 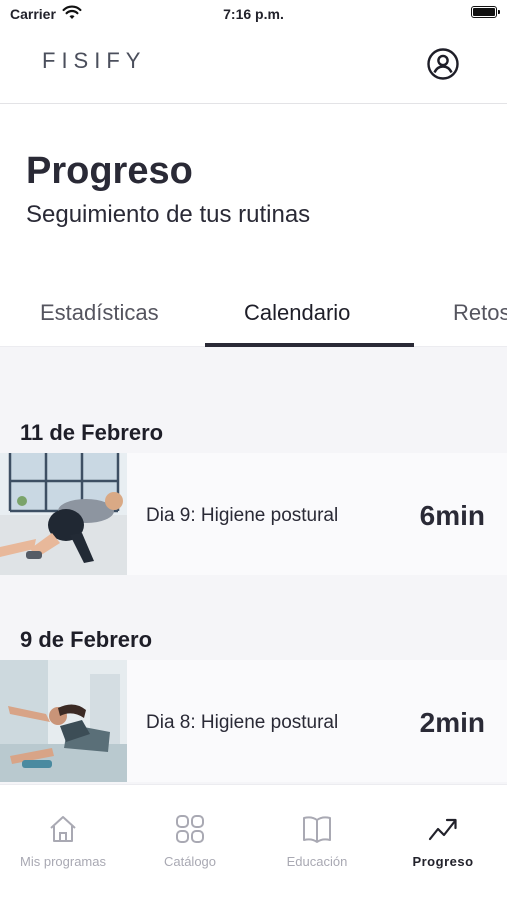 What do you see at coordinates (485, 12) in the screenshot?
I see `battery-icon` at bounding box center [485, 12].